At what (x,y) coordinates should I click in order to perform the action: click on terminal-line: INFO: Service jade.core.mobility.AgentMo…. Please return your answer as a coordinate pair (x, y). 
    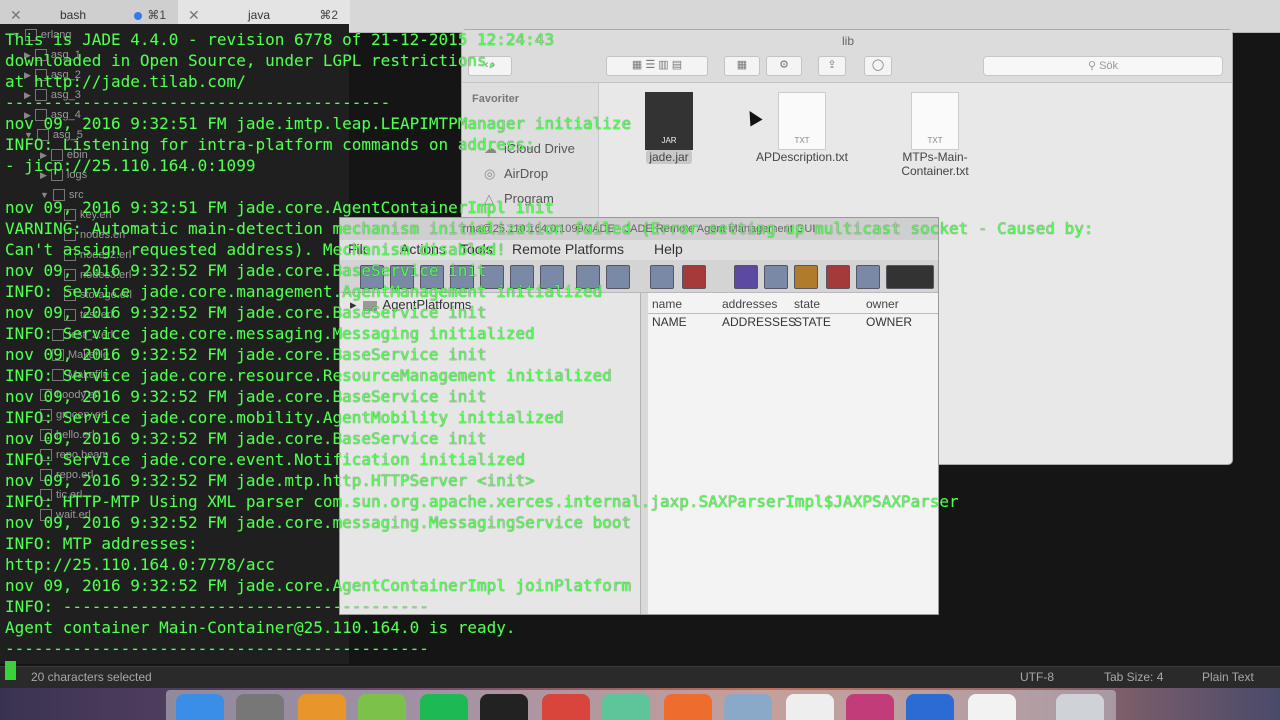
    Looking at the image, I should click on (284, 417).